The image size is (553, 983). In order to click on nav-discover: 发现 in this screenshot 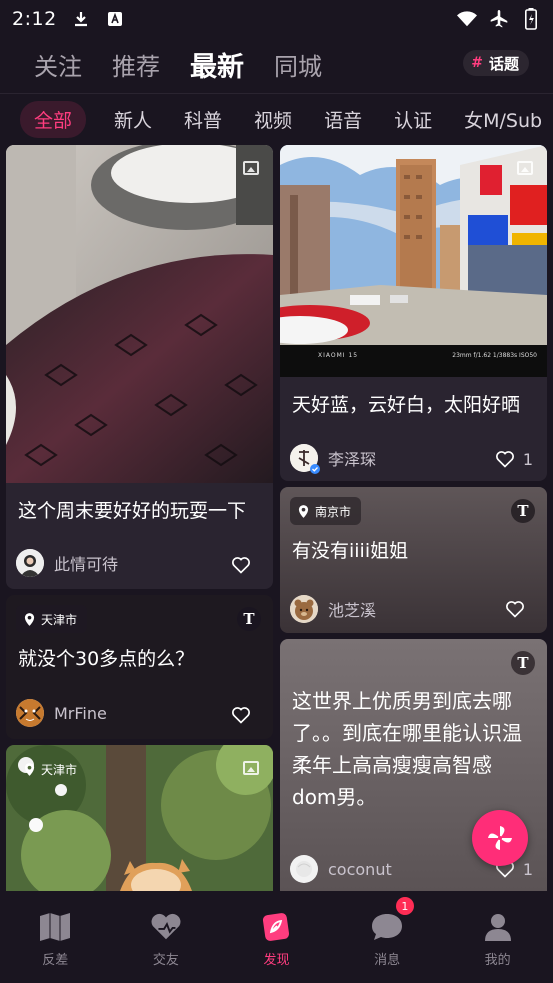, I will do `click(276, 937)`.